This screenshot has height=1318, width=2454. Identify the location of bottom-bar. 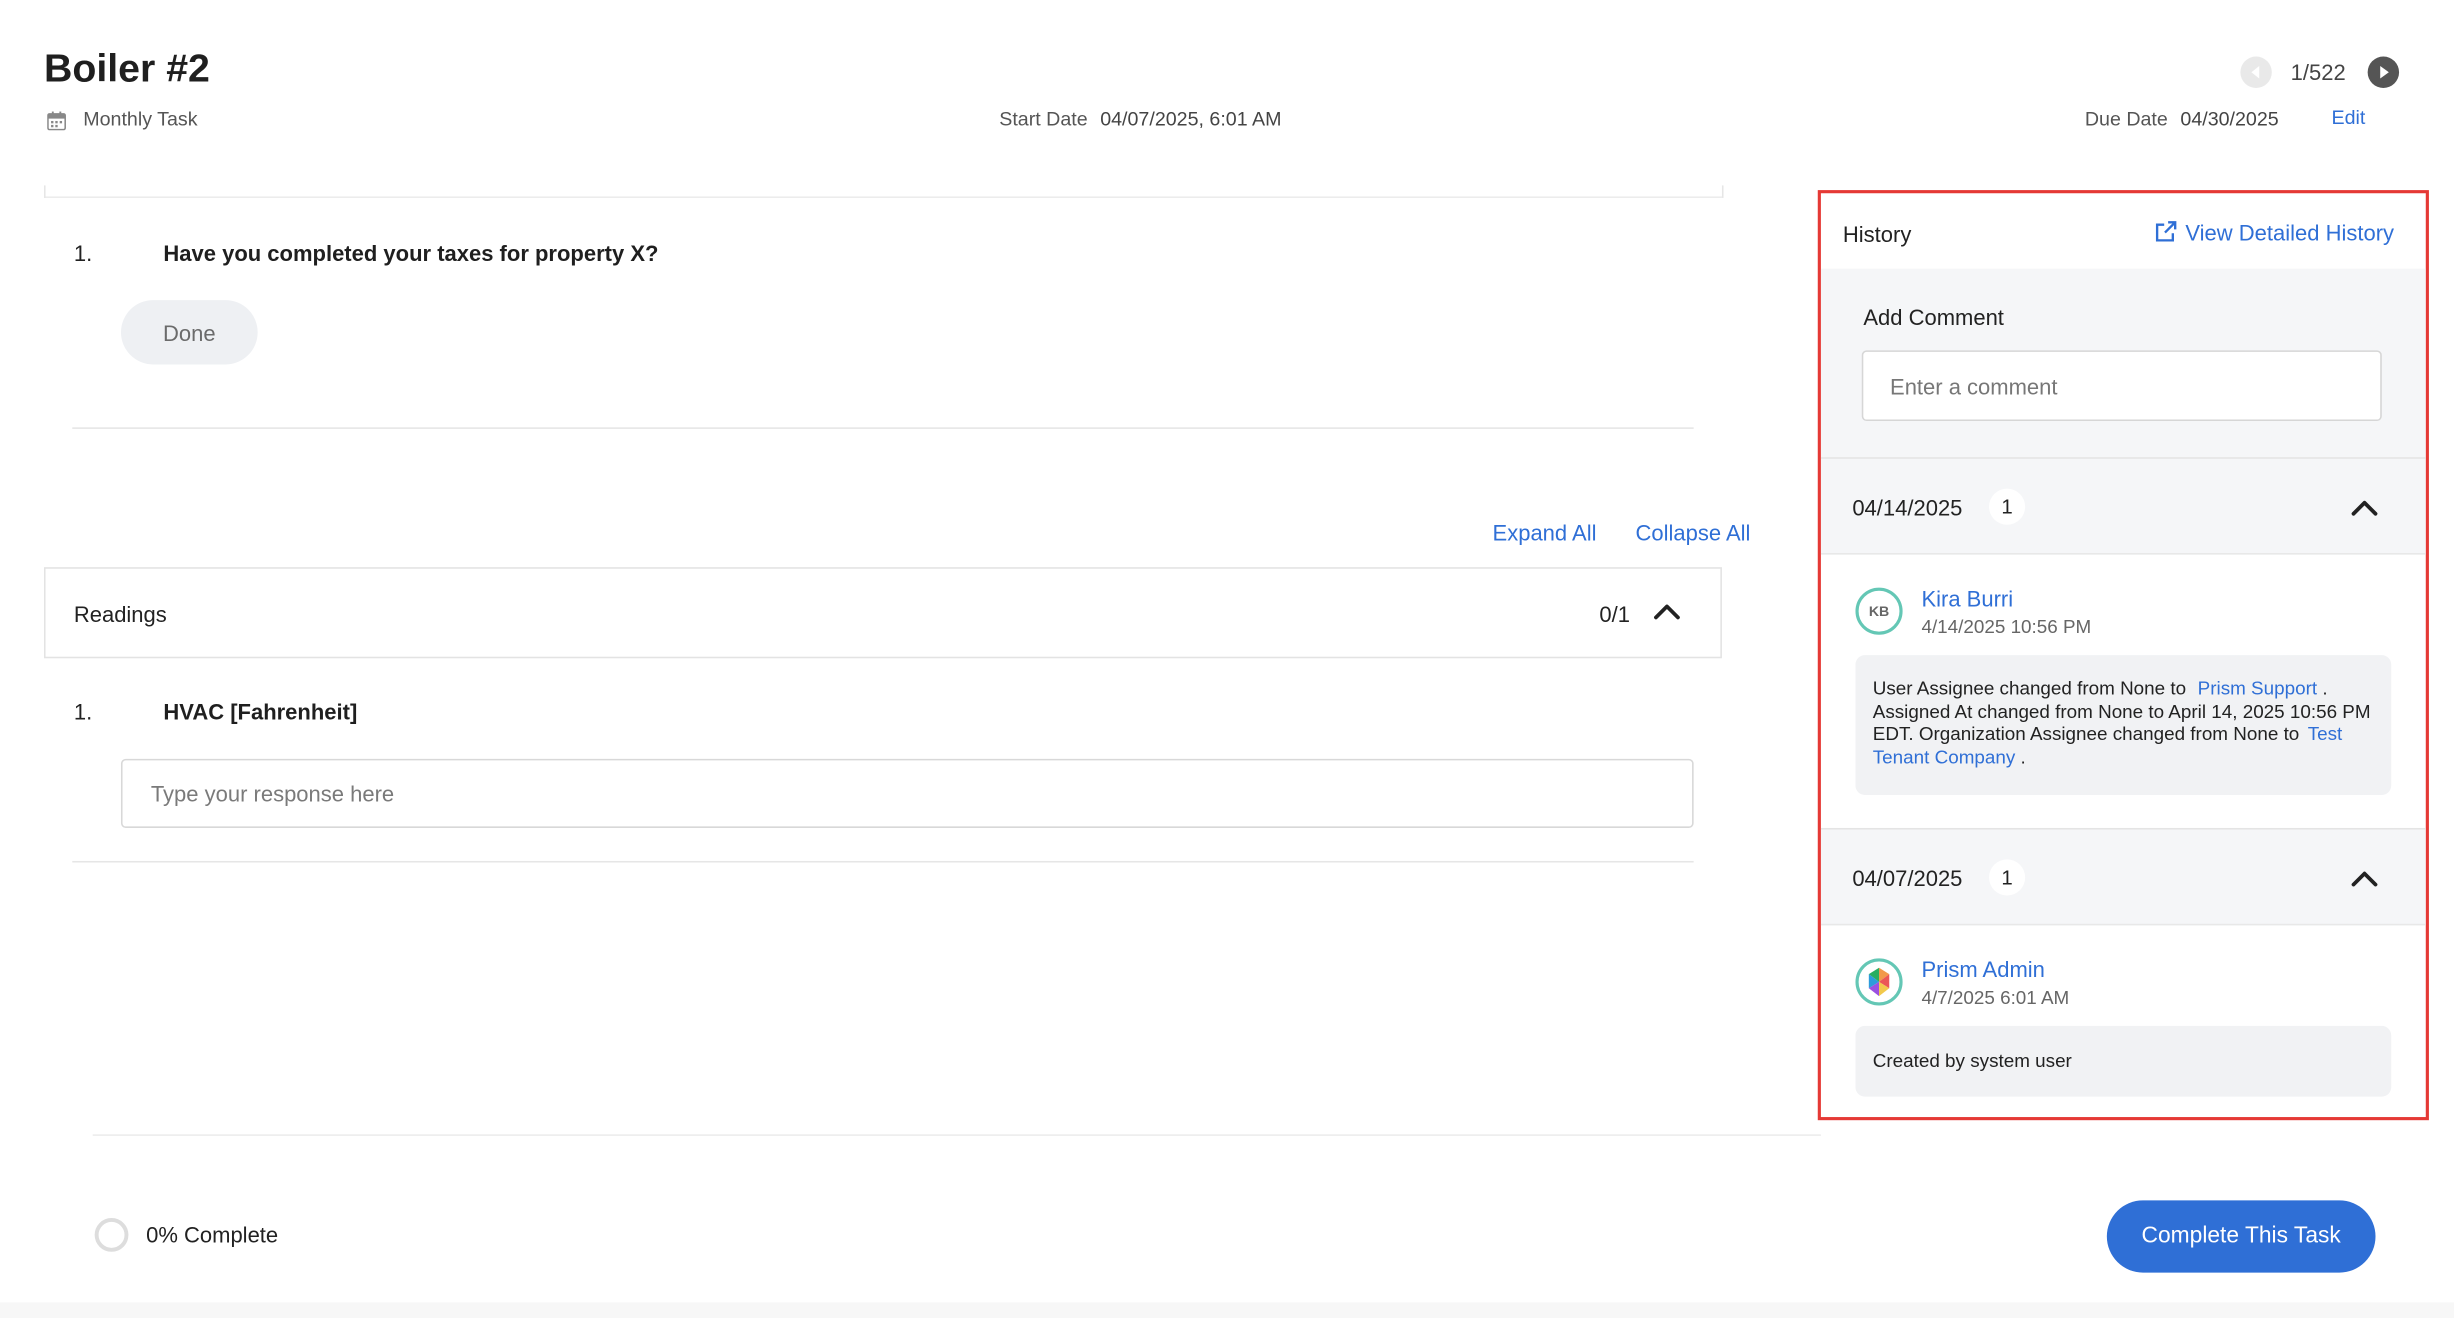
(1227, 1310).